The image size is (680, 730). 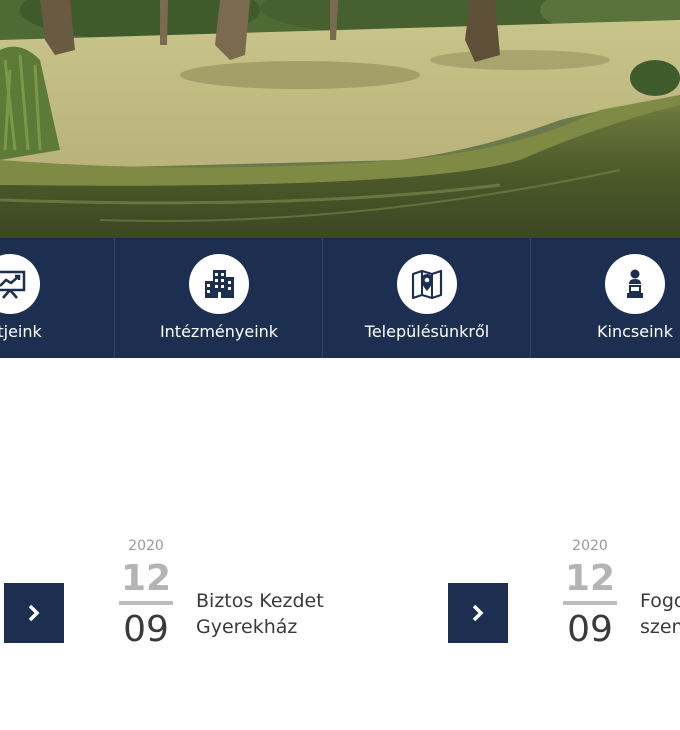 What do you see at coordinates (635, 331) in the screenshot?
I see `nav-label-treasures: Kincseink` at bounding box center [635, 331].